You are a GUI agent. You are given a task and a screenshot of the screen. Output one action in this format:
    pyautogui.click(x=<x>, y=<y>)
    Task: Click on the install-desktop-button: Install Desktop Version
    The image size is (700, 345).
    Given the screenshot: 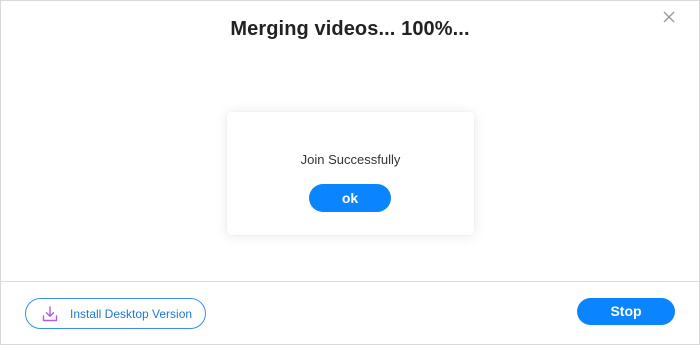 What is the action you would take?
    pyautogui.click(x=115, y=313)
    